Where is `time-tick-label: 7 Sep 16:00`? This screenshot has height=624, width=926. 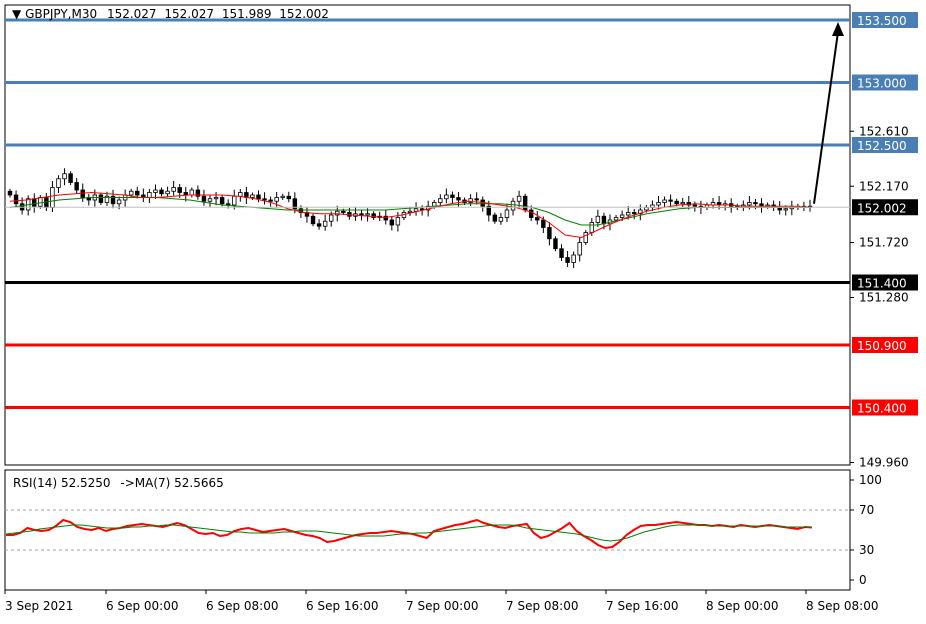
time-tick-label: 7 Sep 16:00 is located at coordinates (642, 606).